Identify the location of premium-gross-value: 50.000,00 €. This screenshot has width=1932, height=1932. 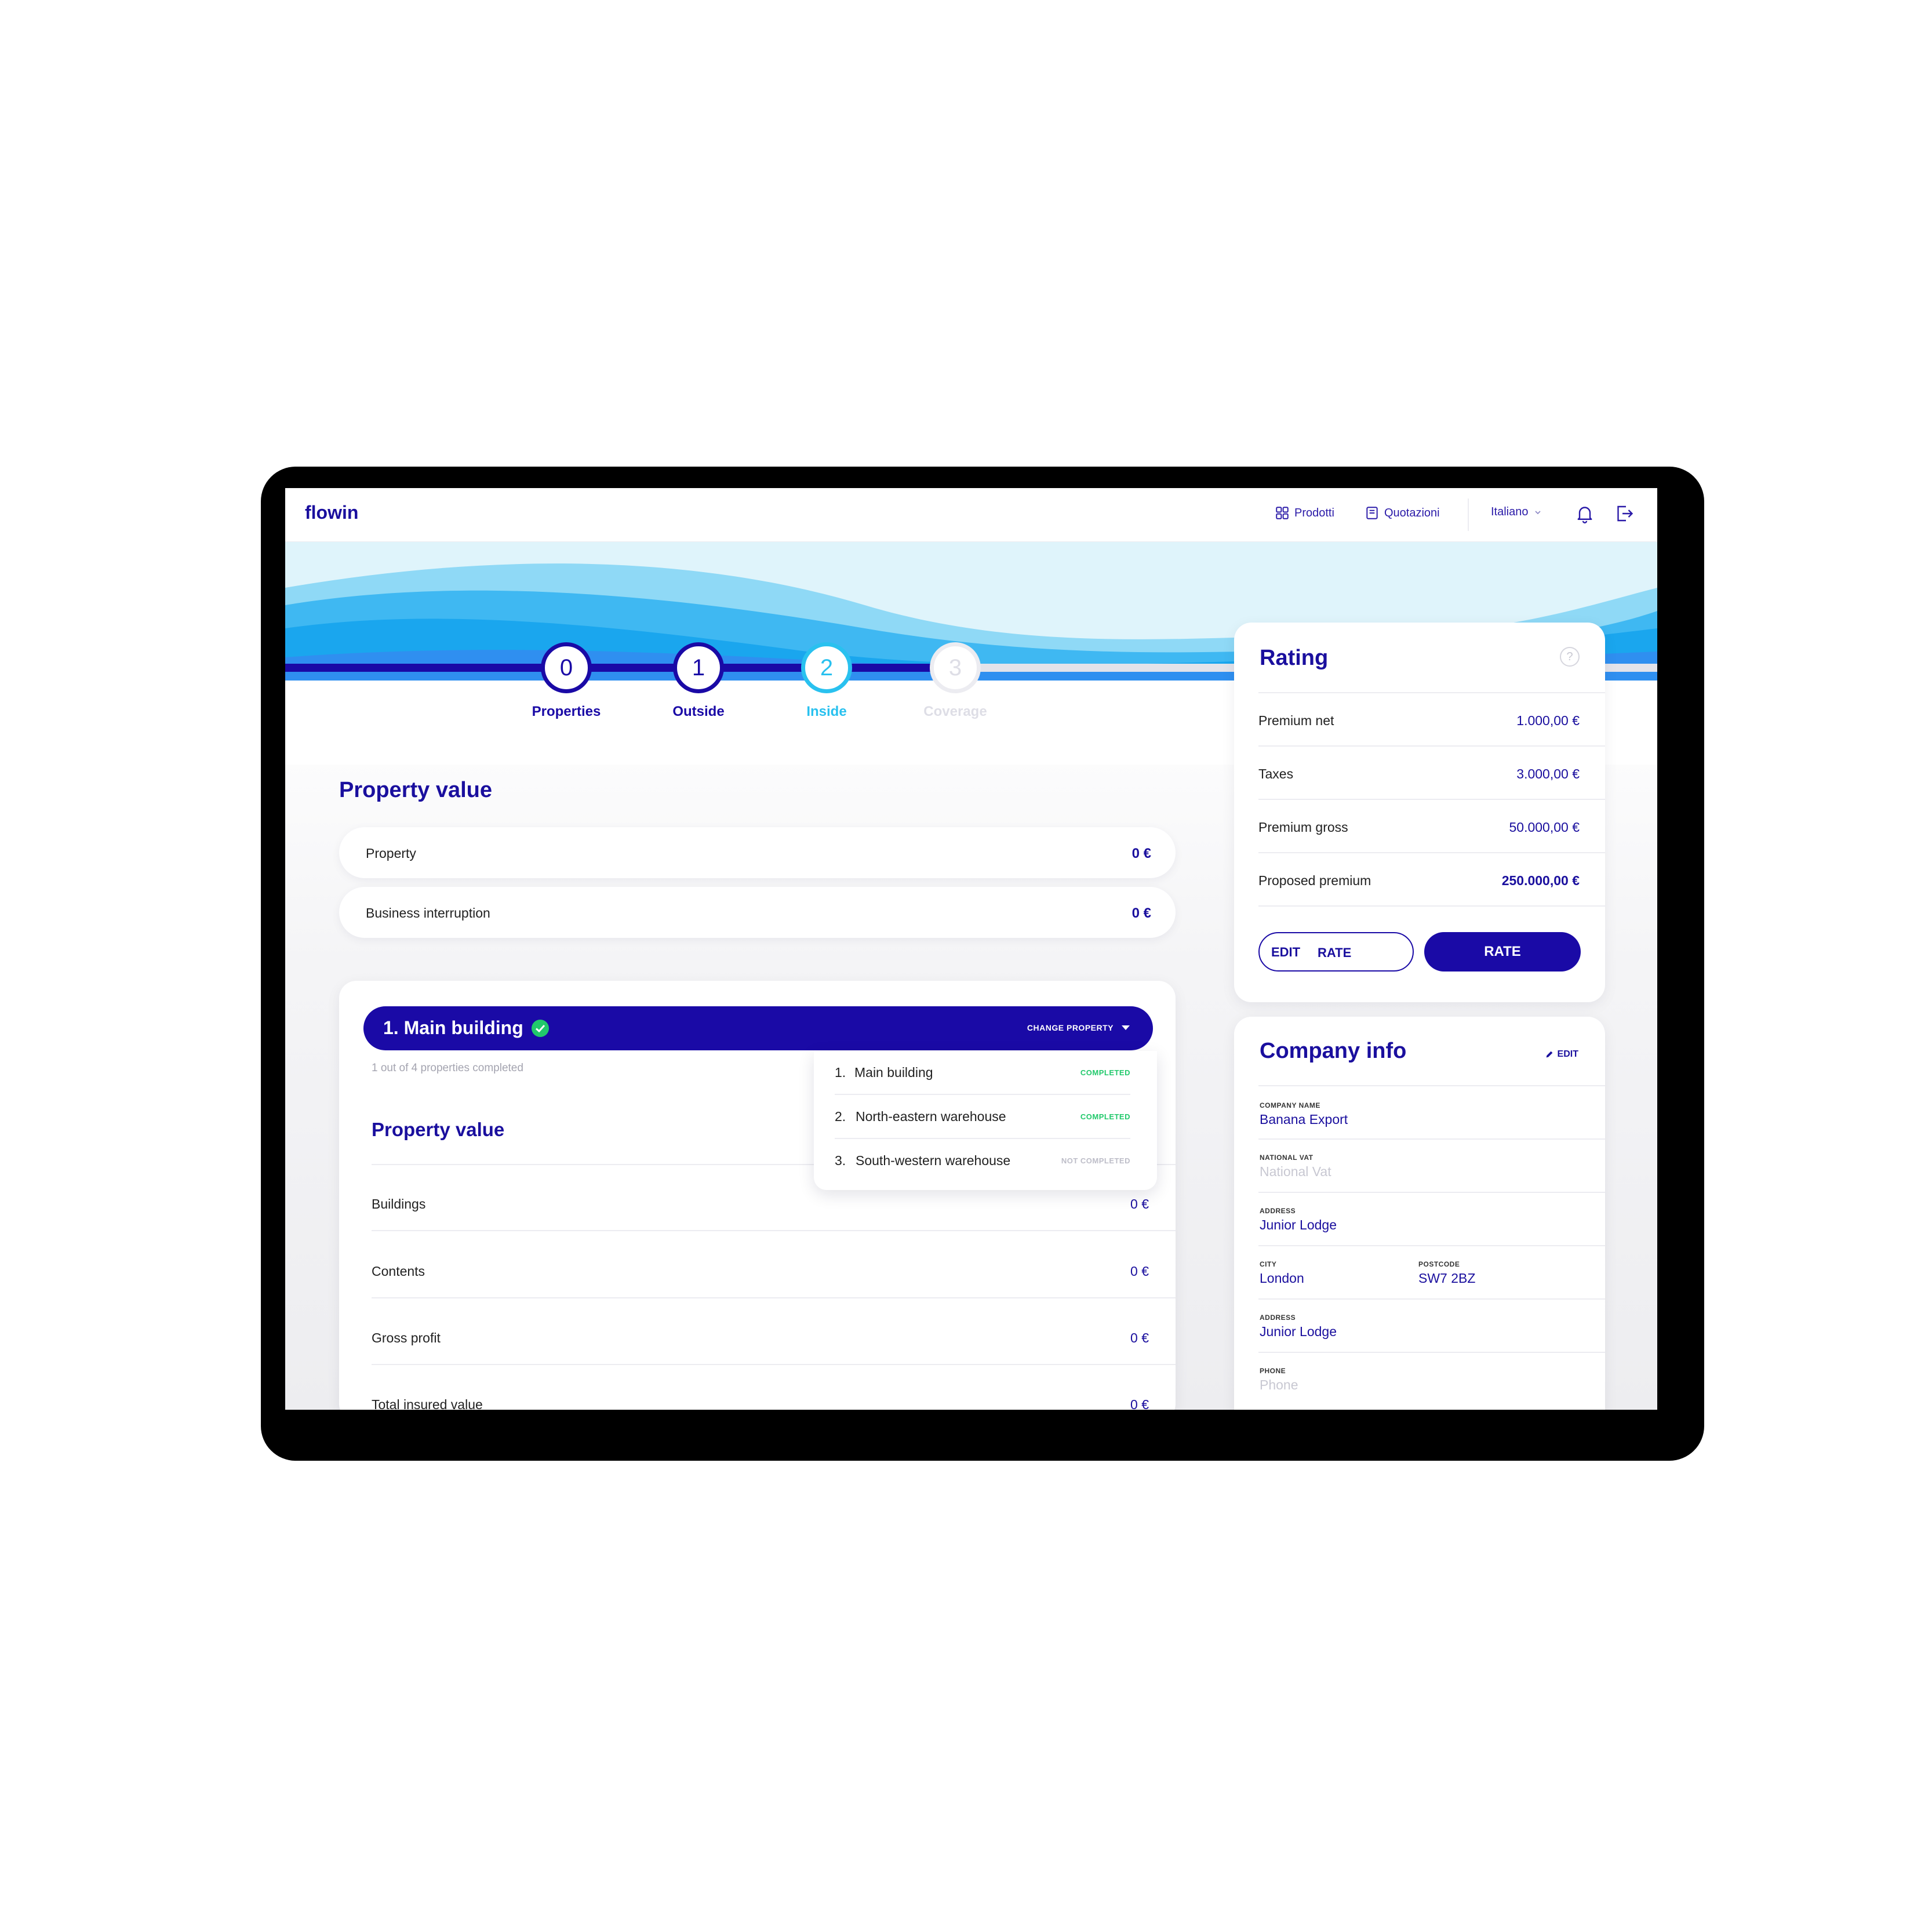
(1544, 828).